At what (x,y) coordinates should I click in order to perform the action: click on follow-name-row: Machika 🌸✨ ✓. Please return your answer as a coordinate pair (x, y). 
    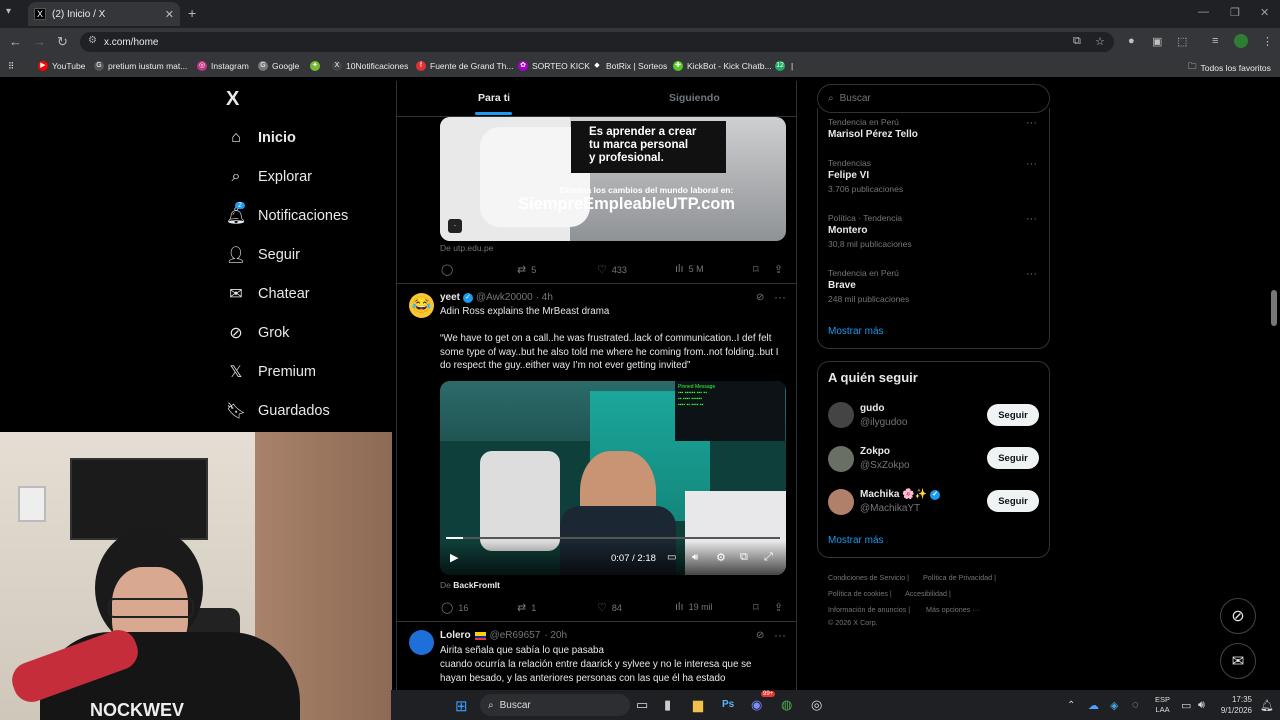
    Looking at the image, I should click on (900, 494).